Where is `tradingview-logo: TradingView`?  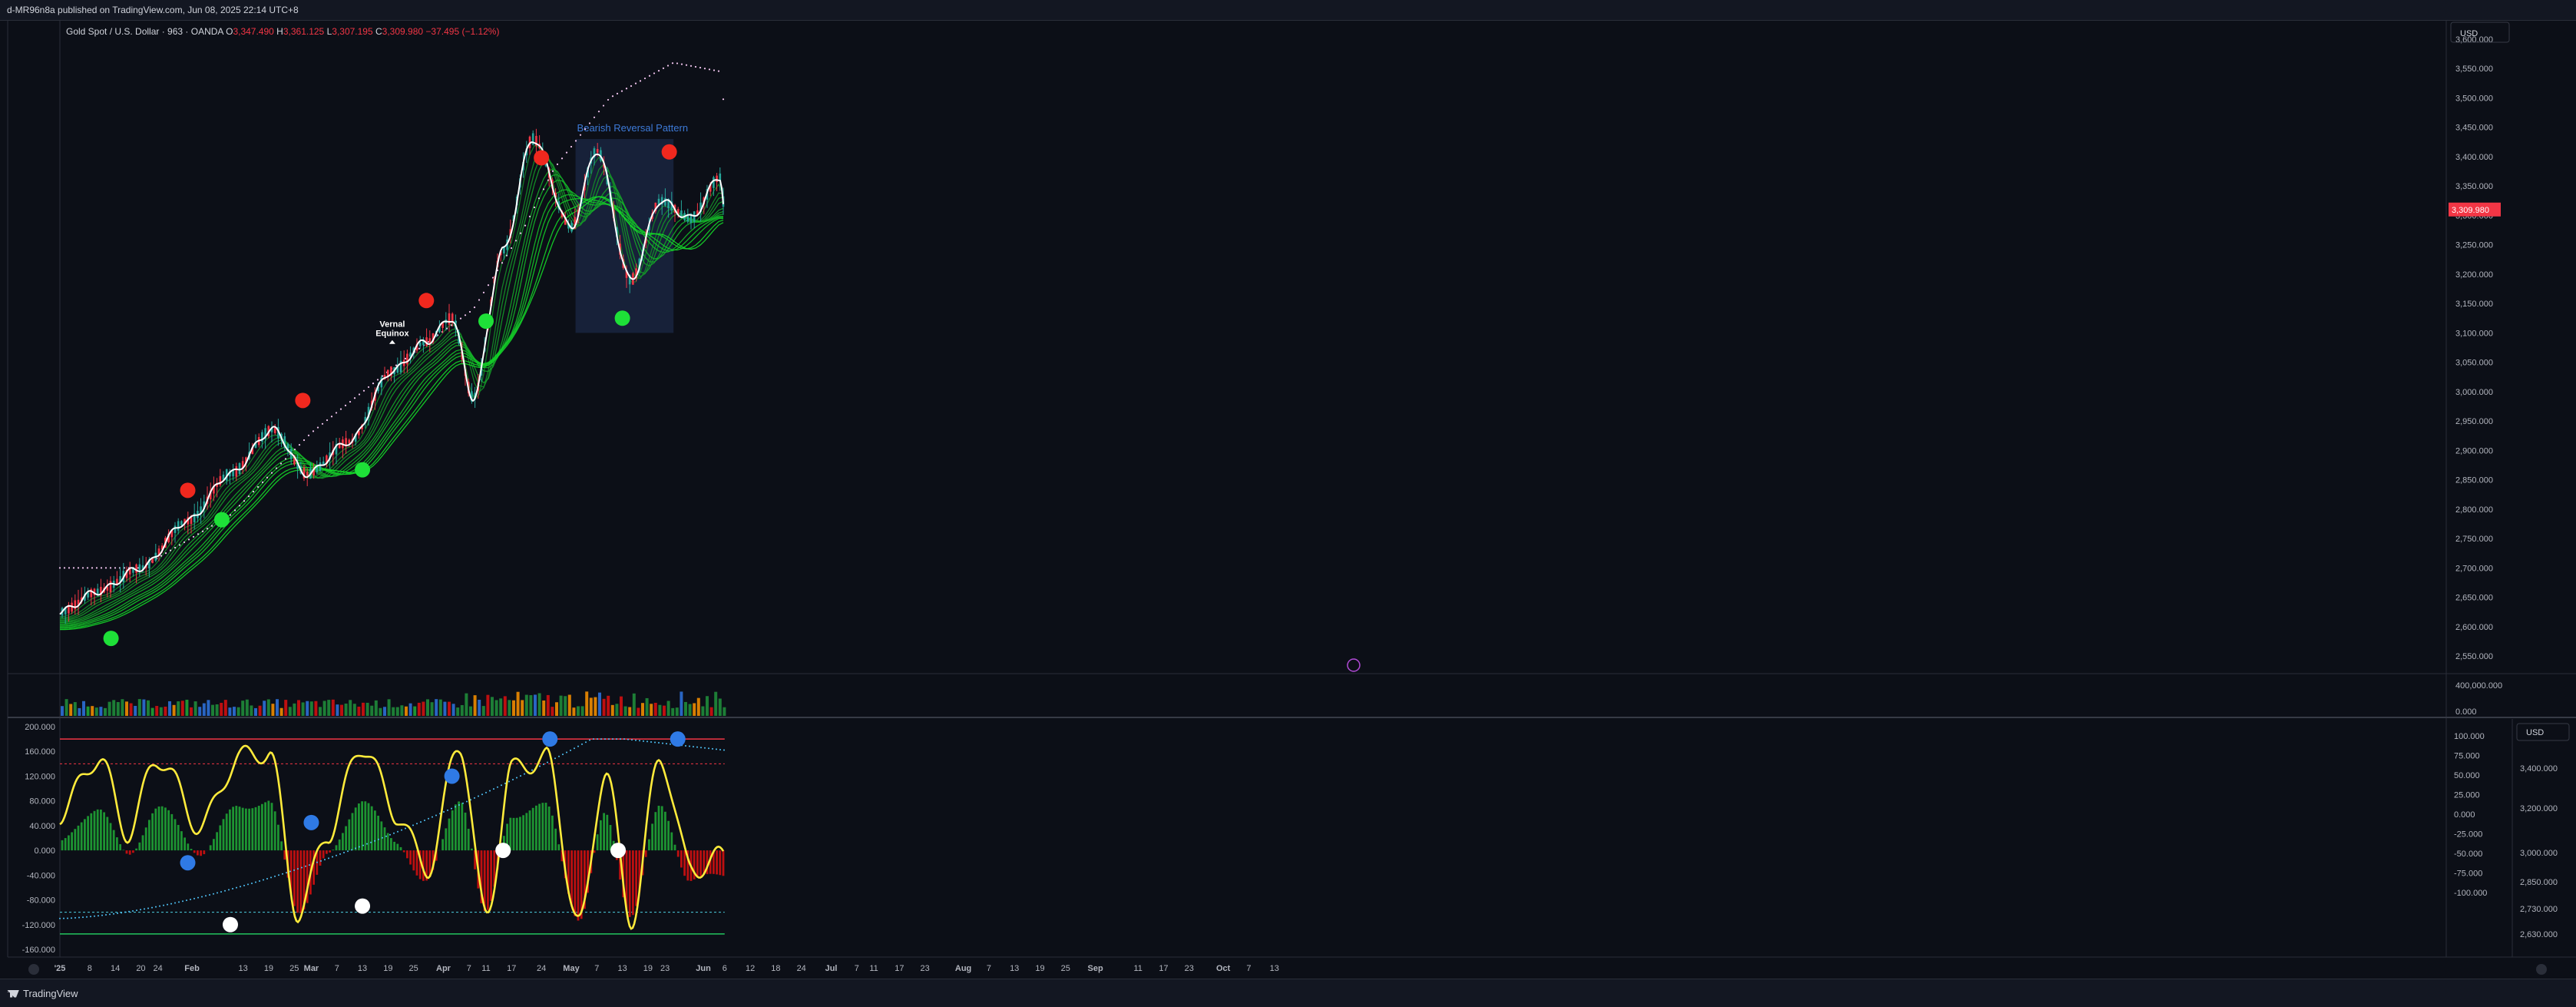
tradingview-logo: TradingView is located at coordinates (42, 993).